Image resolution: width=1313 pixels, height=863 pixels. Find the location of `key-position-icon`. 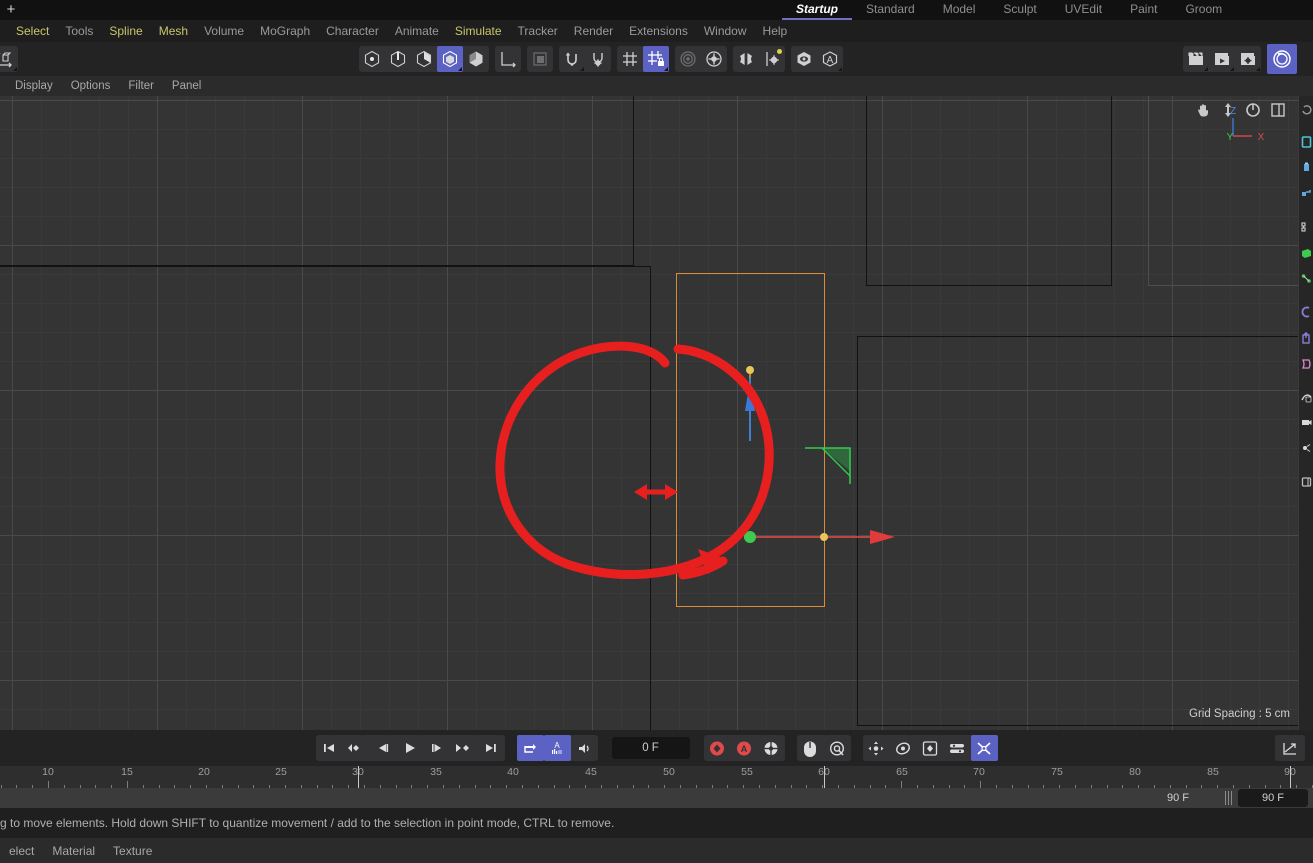

key-position-icon is located at coordinates (876, 748).